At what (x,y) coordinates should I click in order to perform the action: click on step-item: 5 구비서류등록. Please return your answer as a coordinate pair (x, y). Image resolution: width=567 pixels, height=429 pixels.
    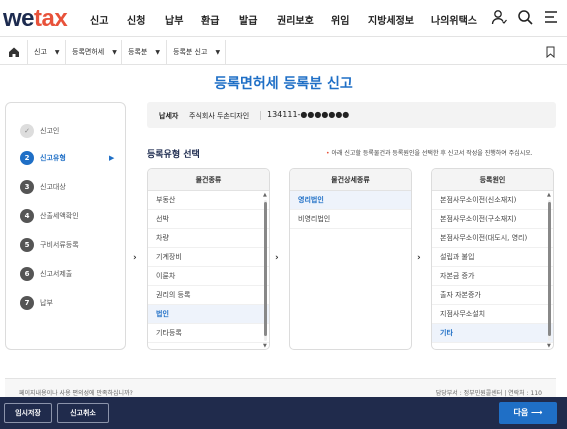
    Looking at the image, I should click on (49, 245).